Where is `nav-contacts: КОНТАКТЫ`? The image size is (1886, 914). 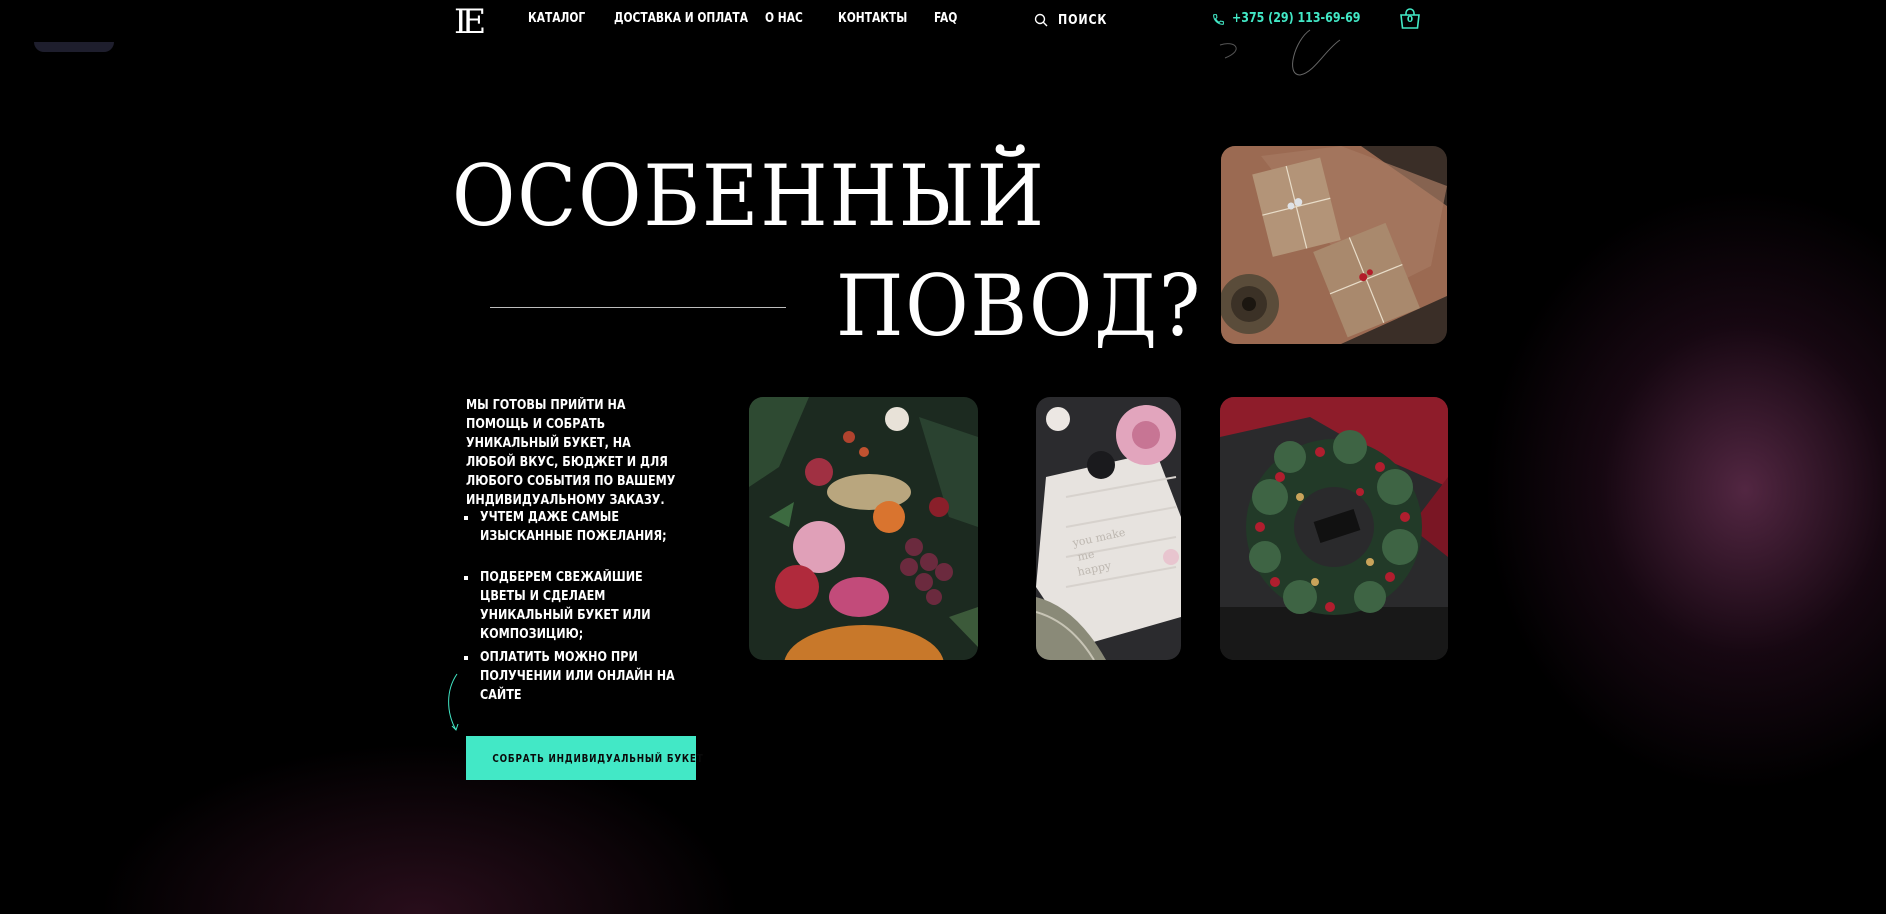 nav-contacts: КОНТАКТЫ is located at coordinates (872, 18).